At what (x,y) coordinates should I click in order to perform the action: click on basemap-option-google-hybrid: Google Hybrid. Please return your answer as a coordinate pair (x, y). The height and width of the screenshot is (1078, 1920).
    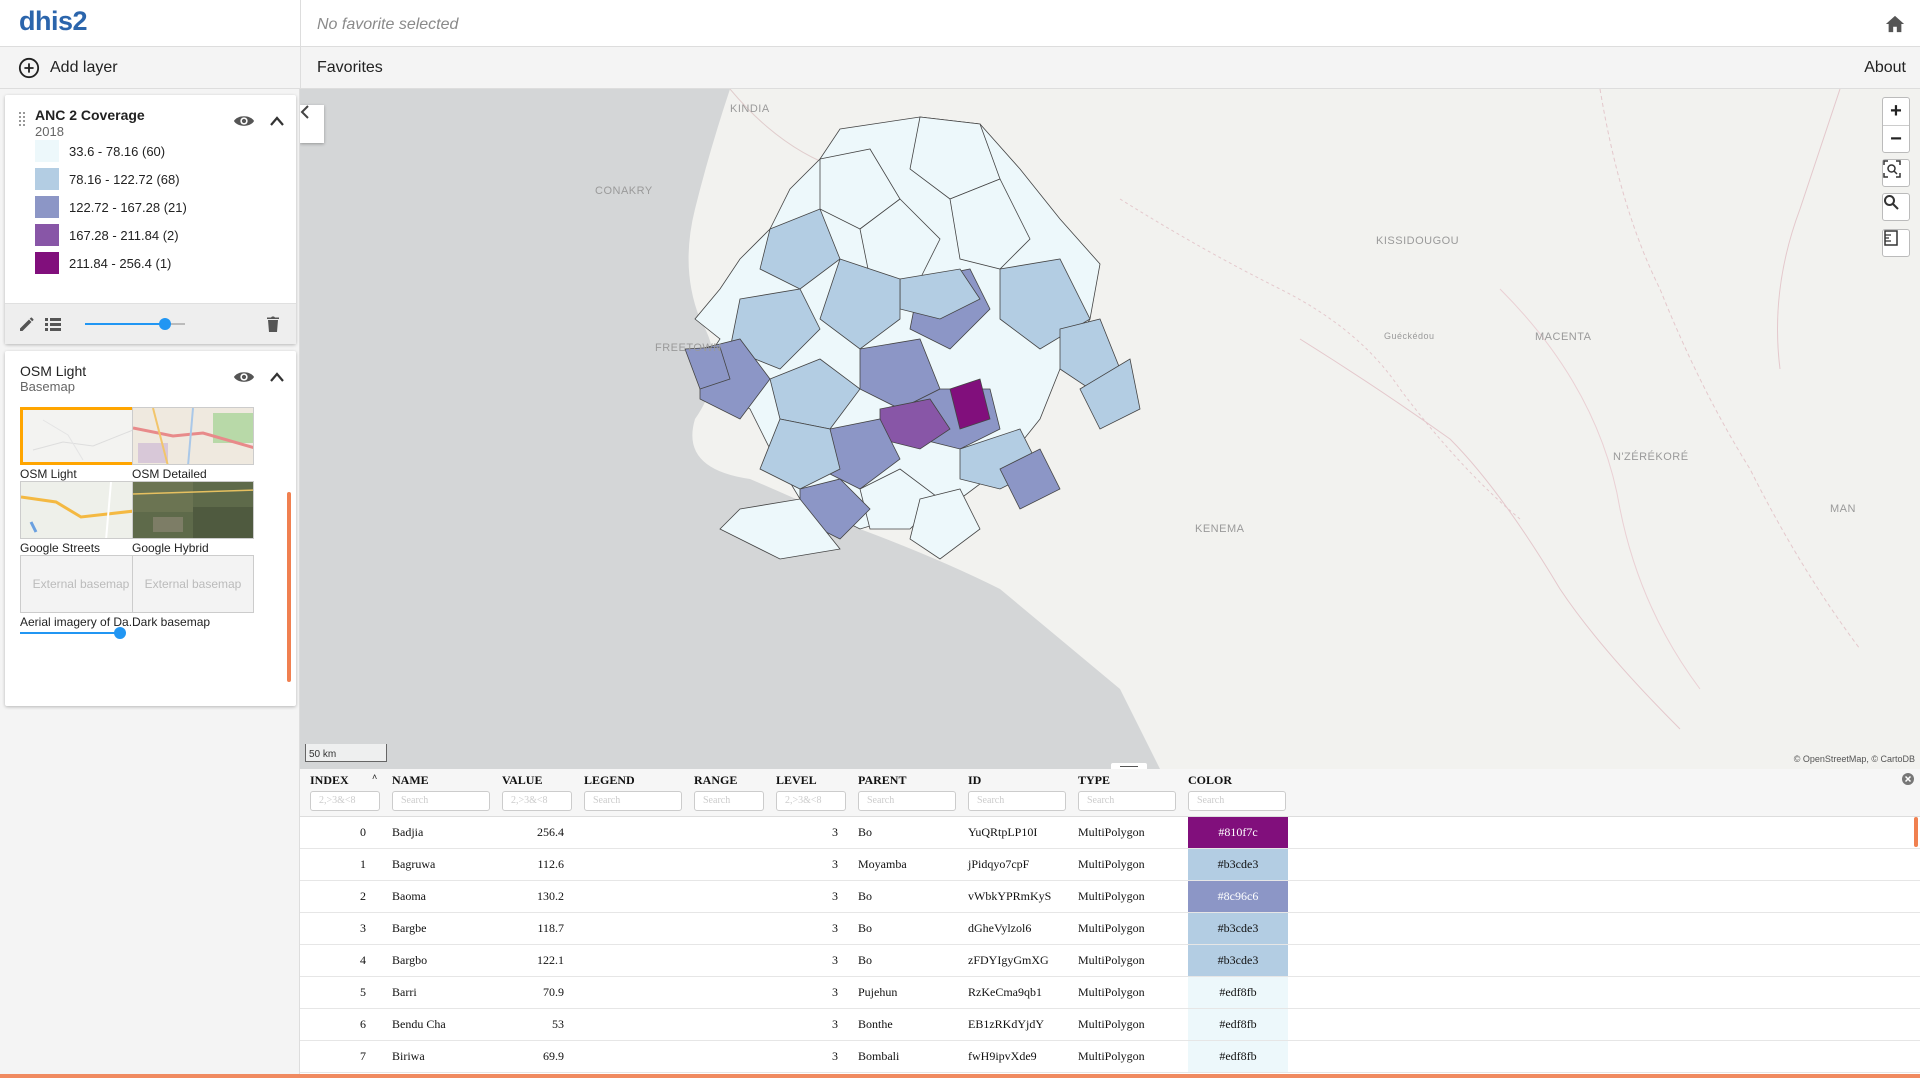
    Looking at the image, I should click on (194, 518).